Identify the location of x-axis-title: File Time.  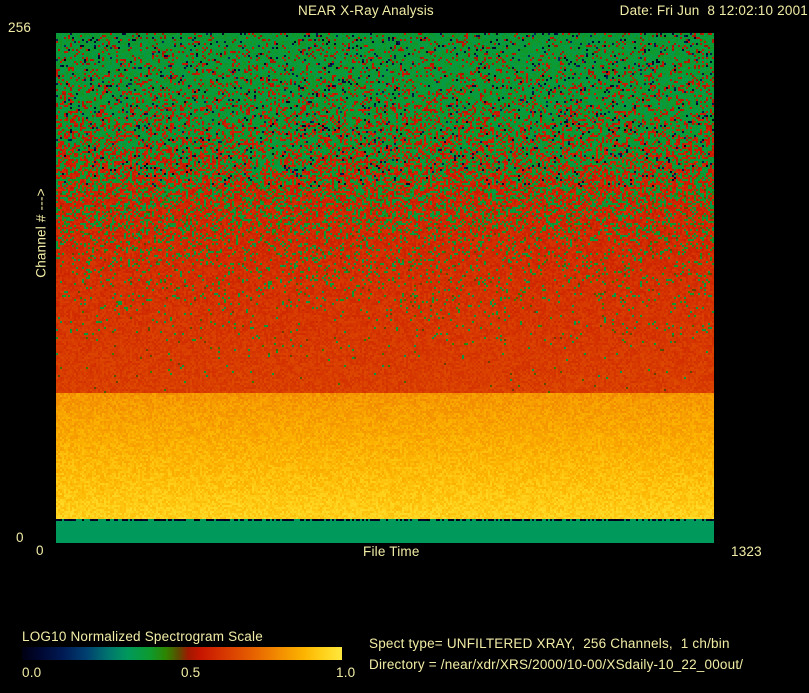
(391, 551).